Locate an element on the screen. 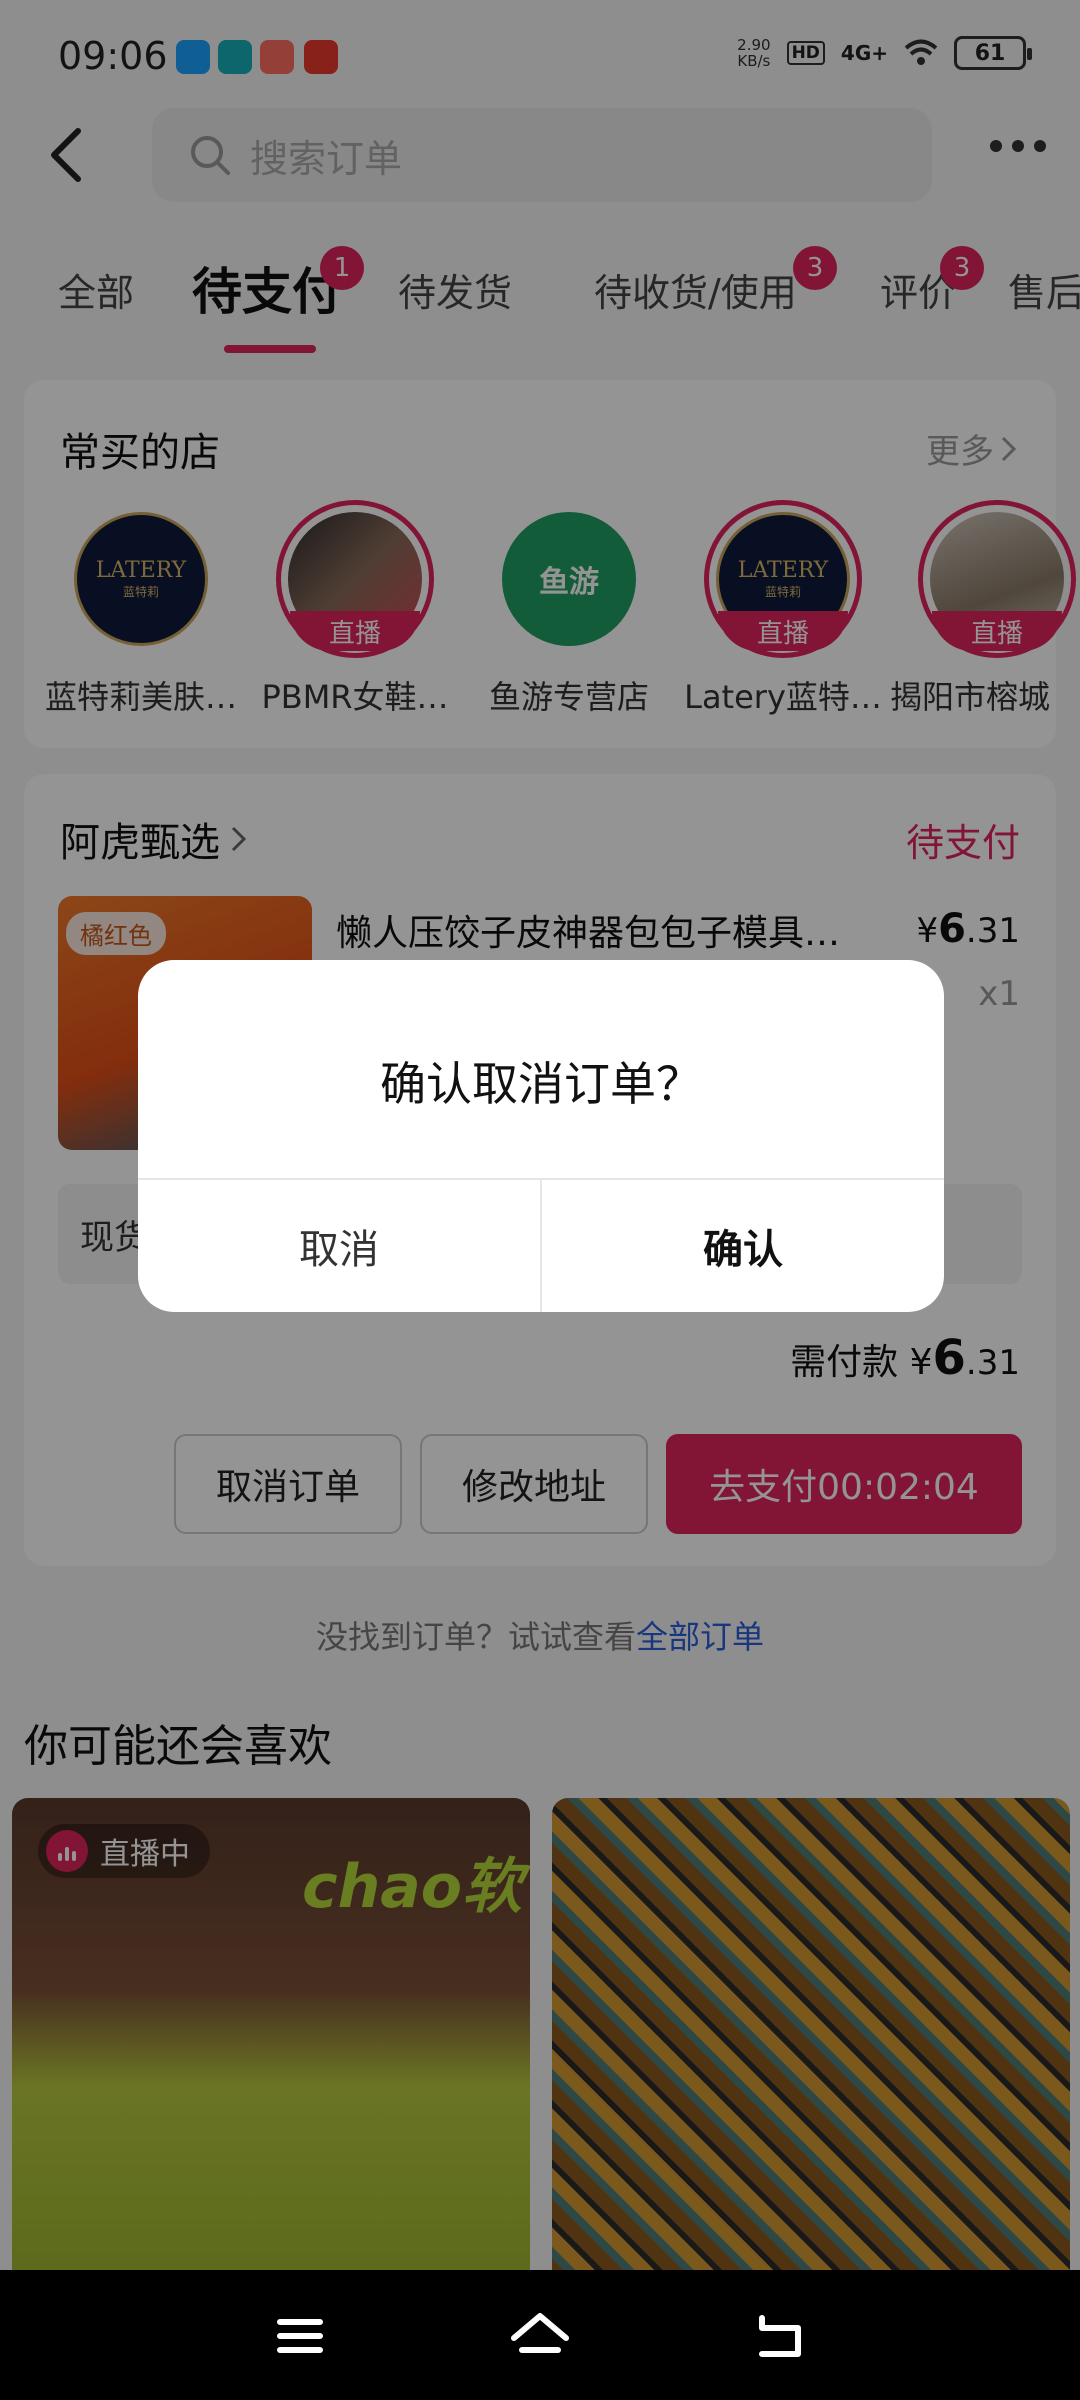 This screenshot has height=2400, width=1080. dialog-confirm-button: 确认 is located at coordinates (743, 1246).